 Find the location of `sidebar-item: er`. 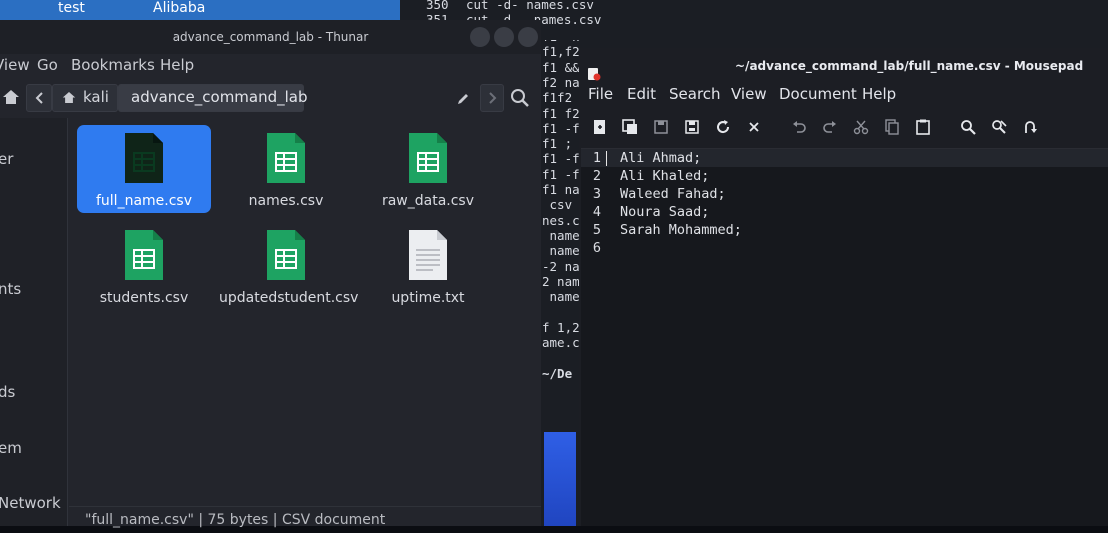

sidebar-item: er is located at coordinates (6, 159).